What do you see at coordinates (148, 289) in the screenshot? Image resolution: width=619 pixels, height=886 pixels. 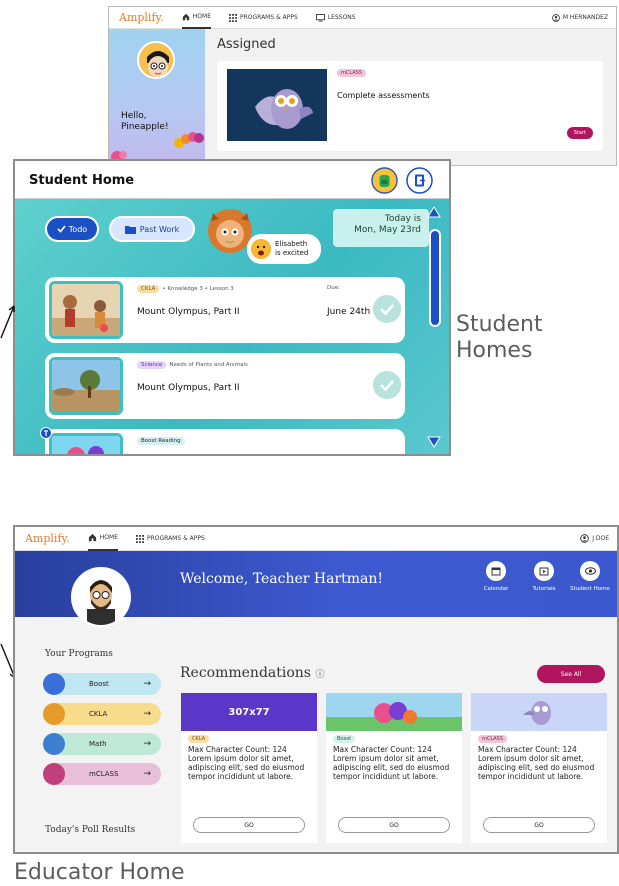 I see `subject-chip: CKLA` at bounding box center [148, 289].